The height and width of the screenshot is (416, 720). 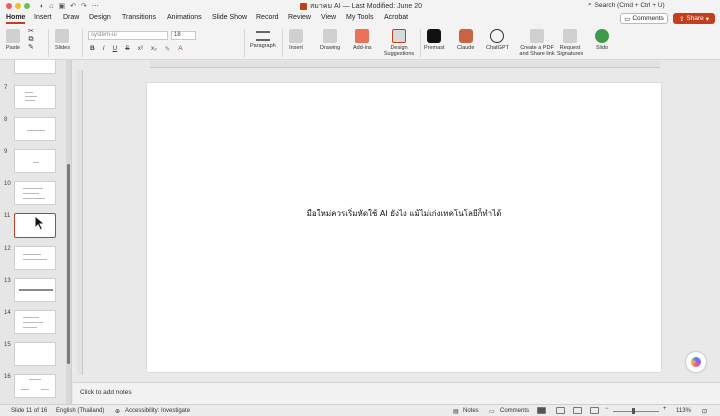 I want to click on panel-scrollbar-thumb, so click(x=68, y=264).